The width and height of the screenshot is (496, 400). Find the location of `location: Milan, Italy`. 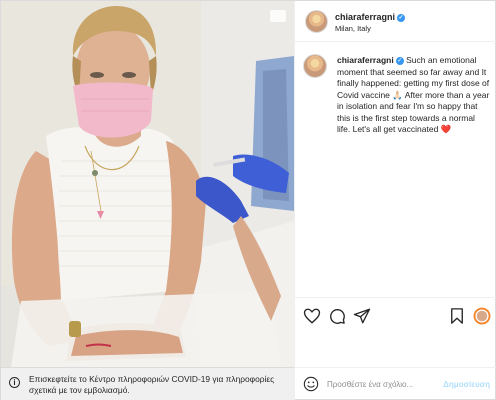

location: Milan, Italy is located at coordinates (353, 28).